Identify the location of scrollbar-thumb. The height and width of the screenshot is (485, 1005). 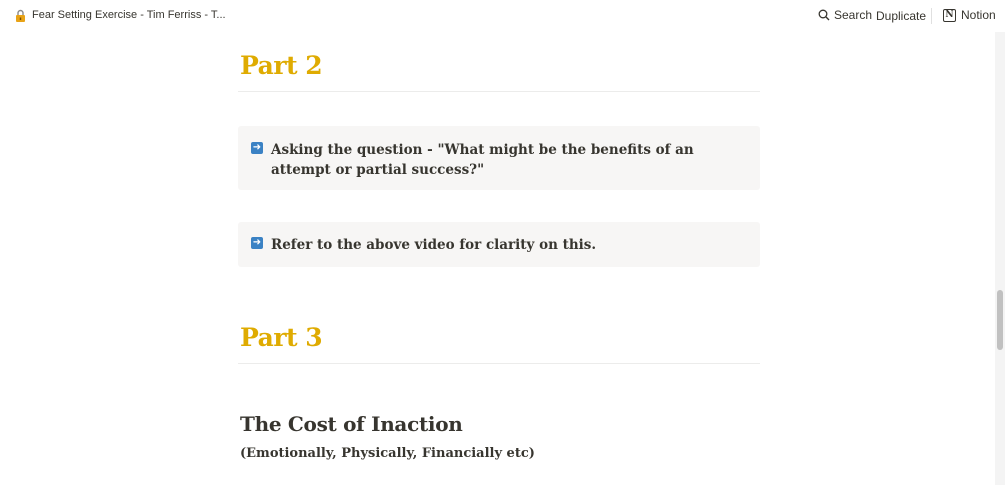
(1000, 320).